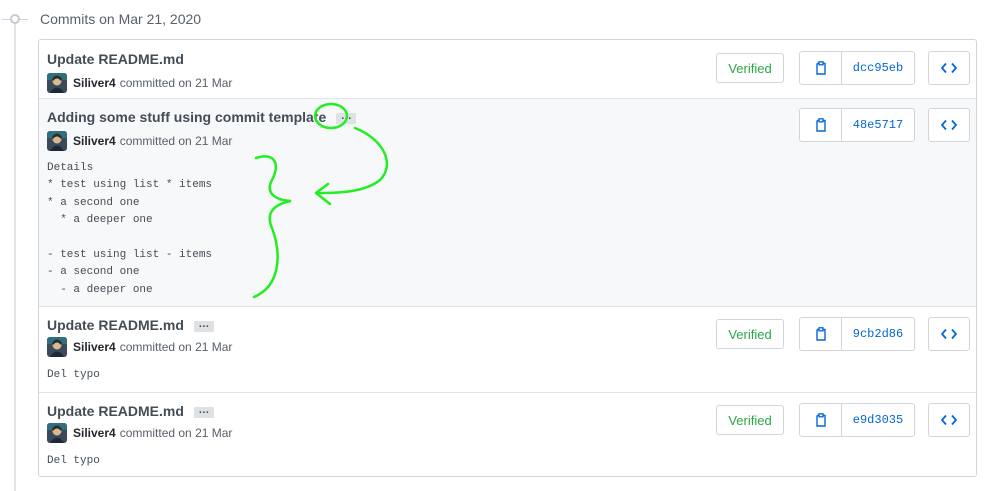  I want to click on commit-group-header: Commits on Mar 21, 2020, so click(121, 19).